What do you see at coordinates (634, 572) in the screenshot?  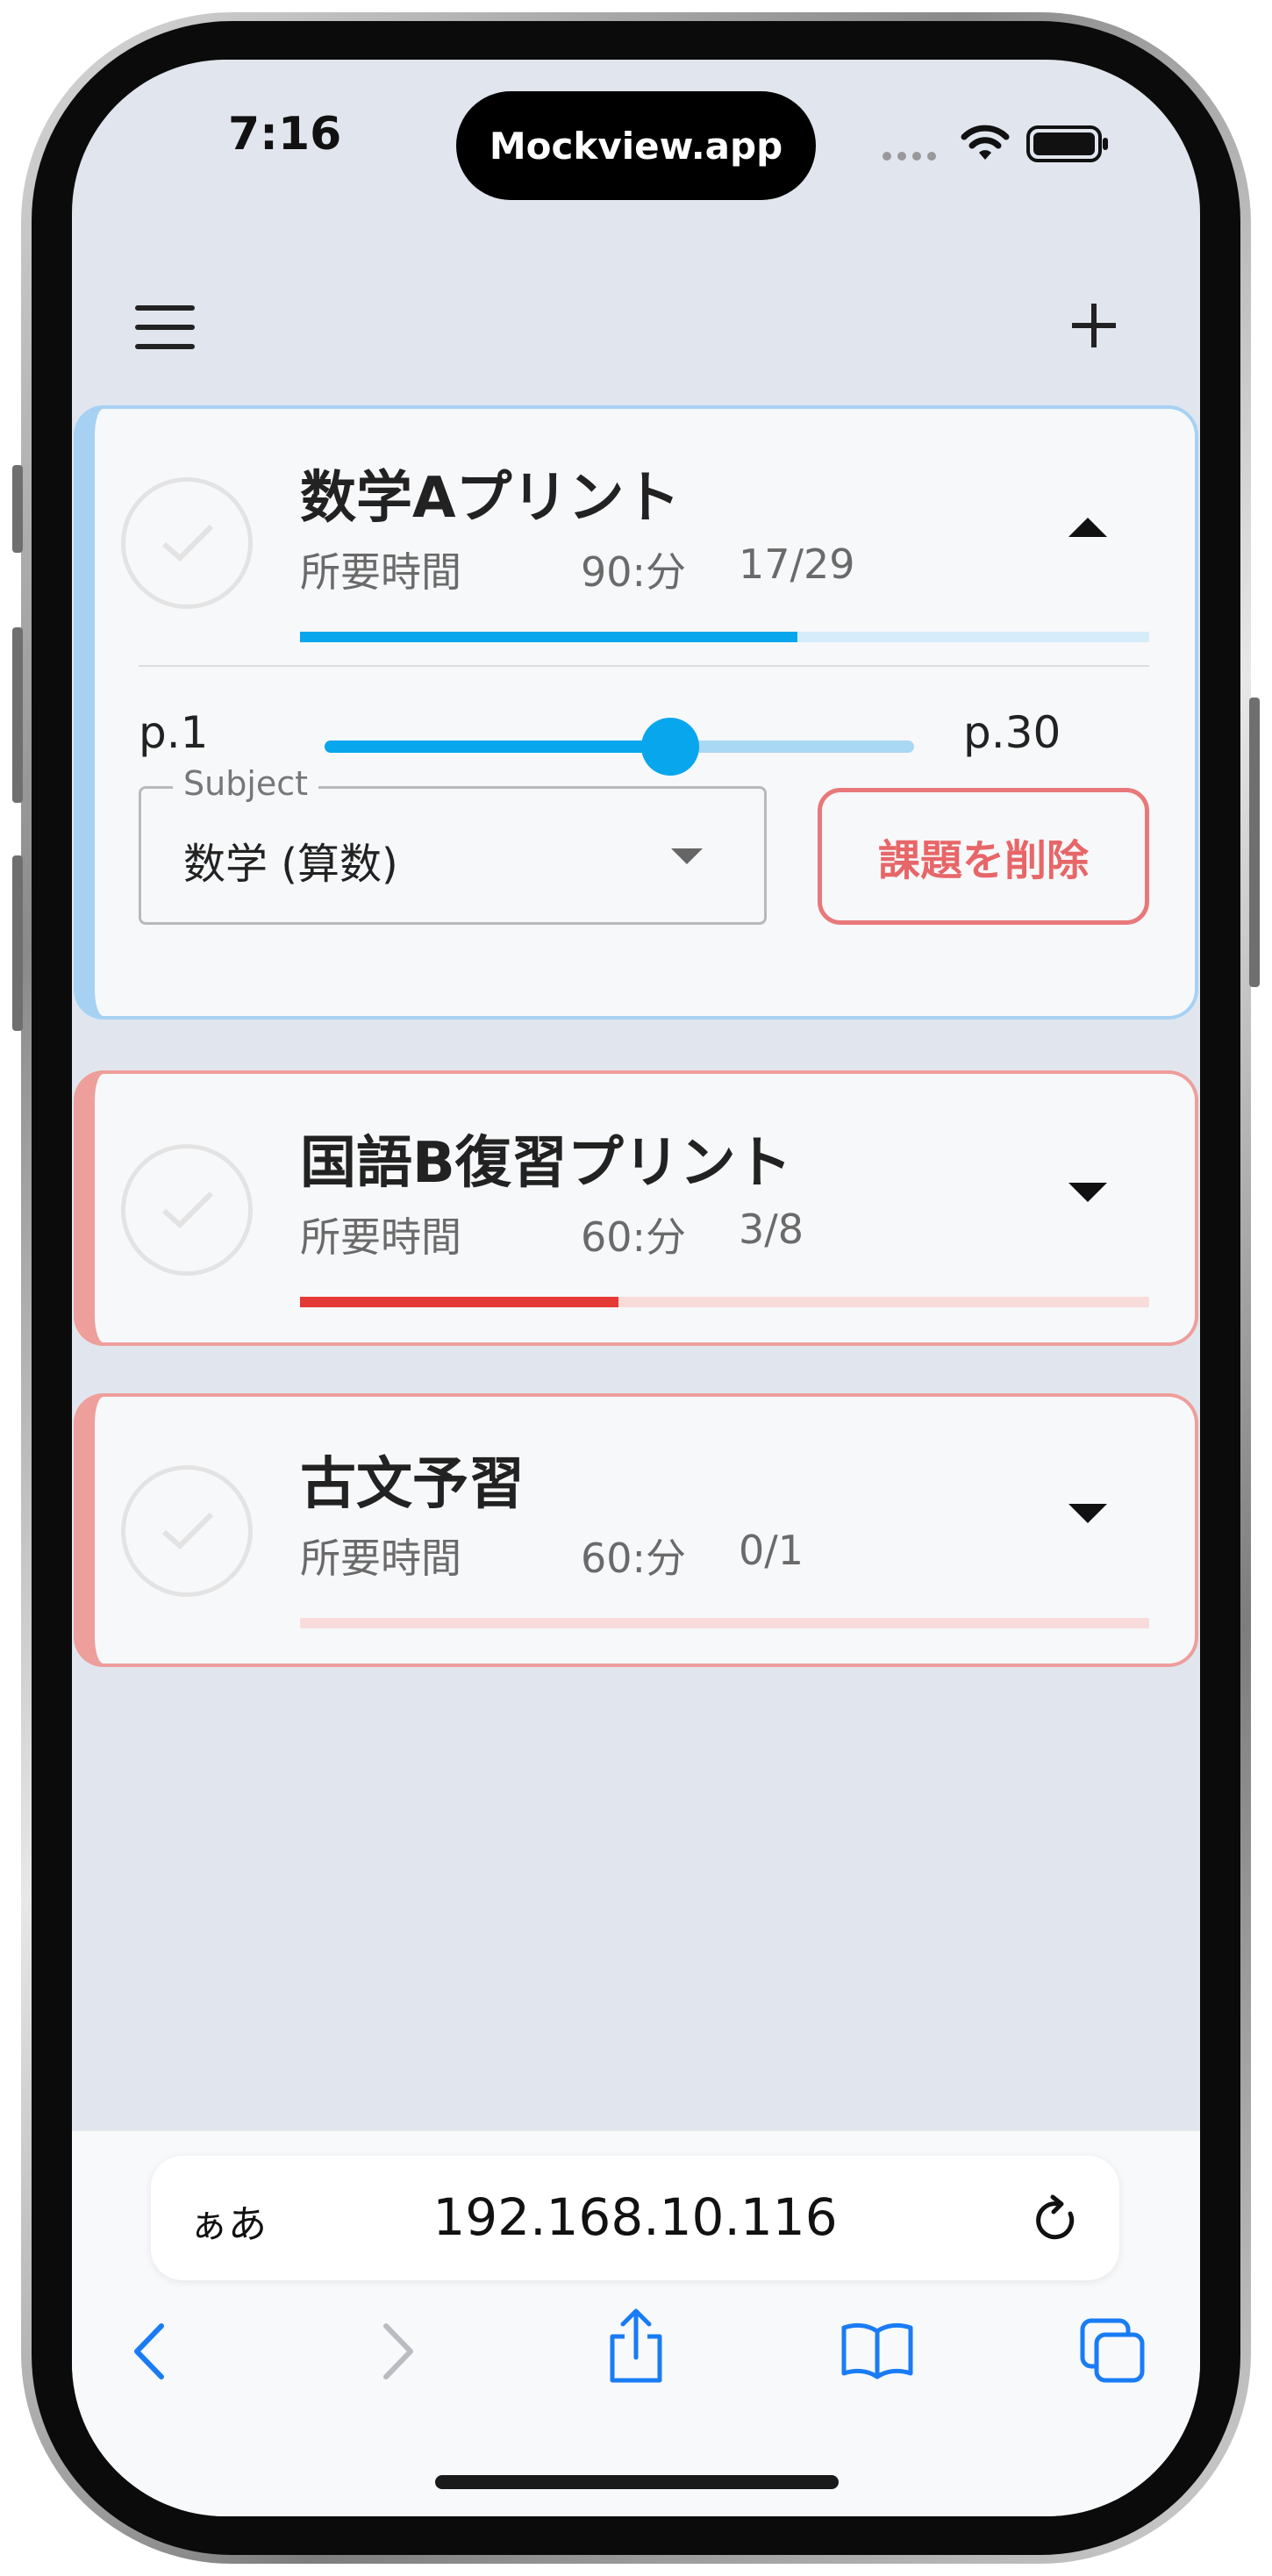 I see `duration: 90:分` at bounding box center [634, 572].